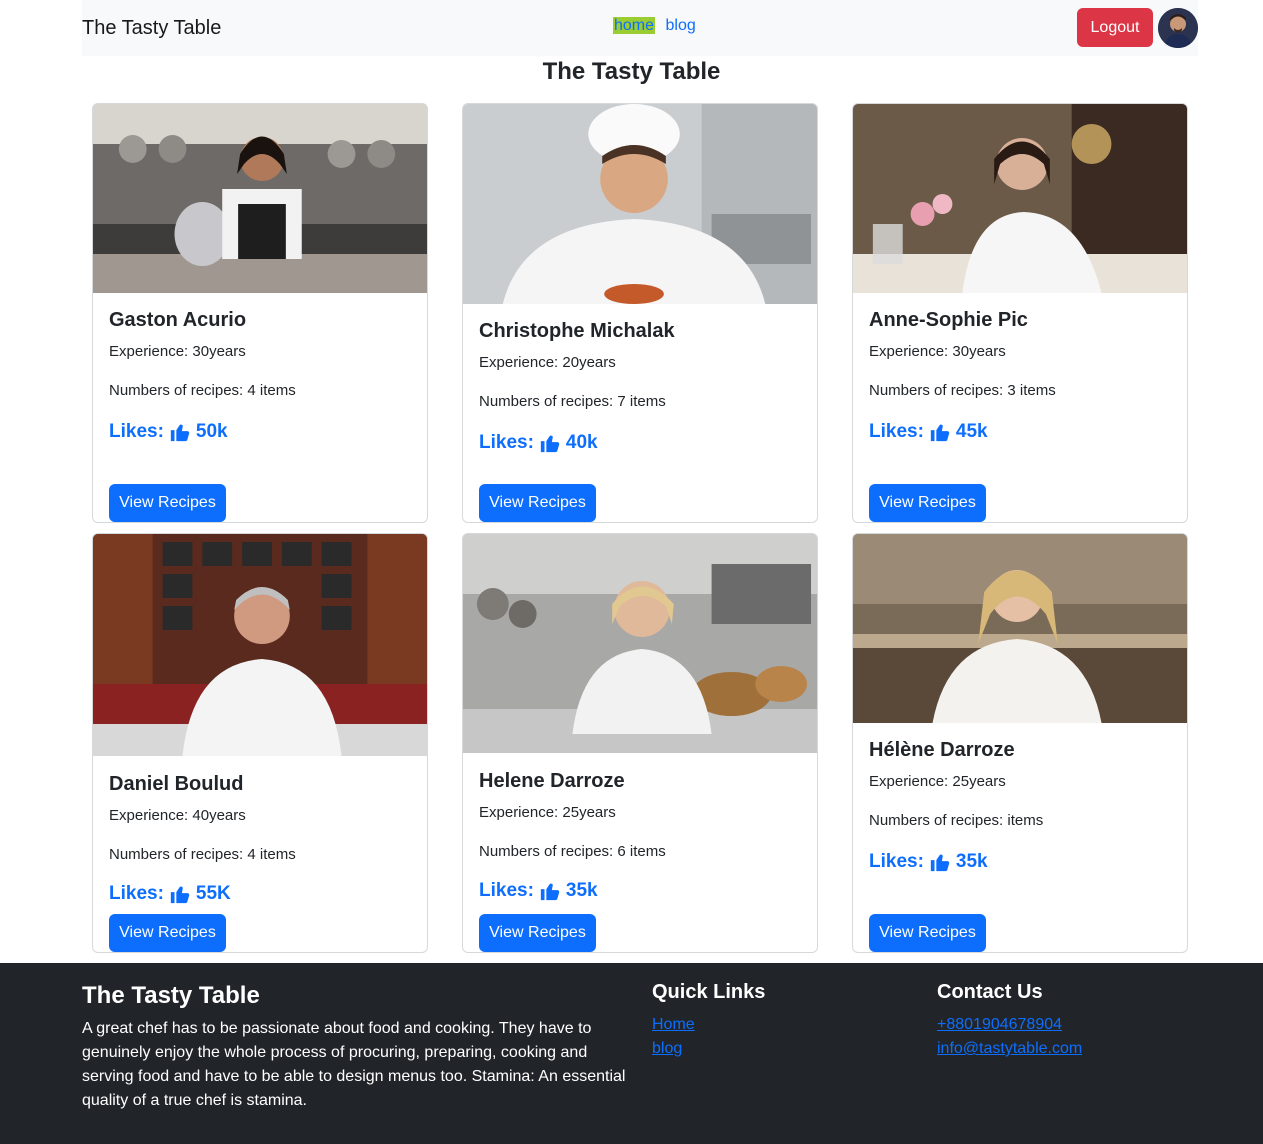 This screenshot has width=1263, height=1144. I want to click on chef-name: Gaston Acurio, so click(178, 320).